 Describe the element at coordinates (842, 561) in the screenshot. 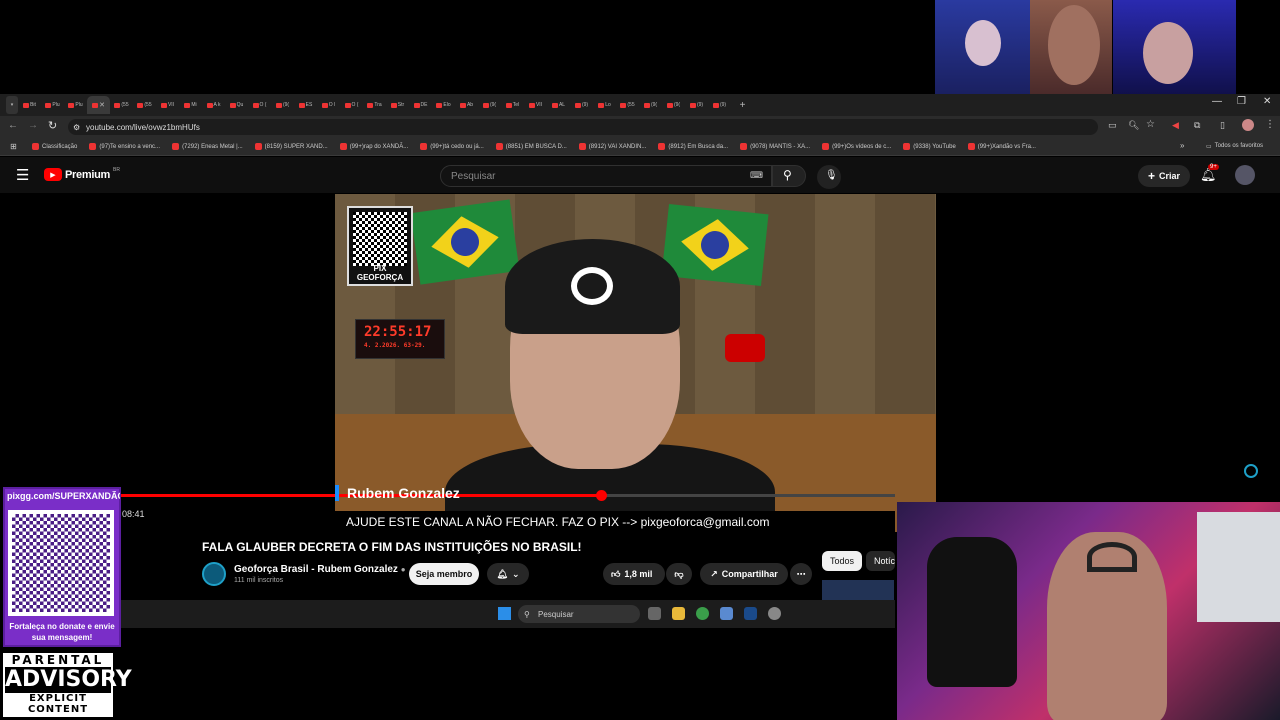

I see `chip-todos: Todos` at that location.